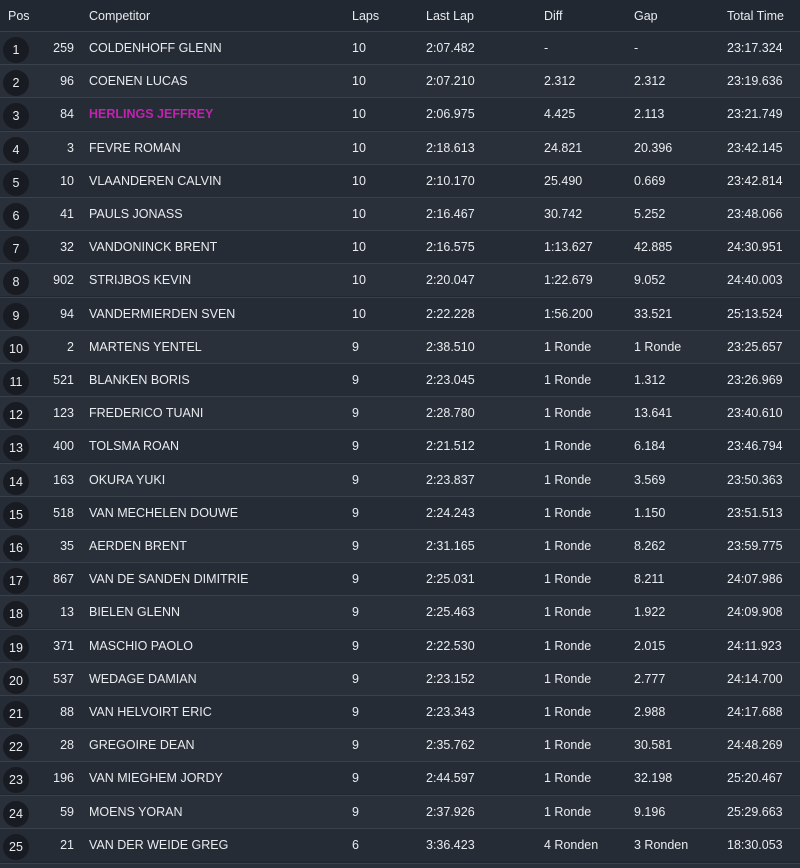 Image resolution: width=800 pixels, height=868 pixels. I want to click on gap-value: 3 Ronden, so click(661, 844).